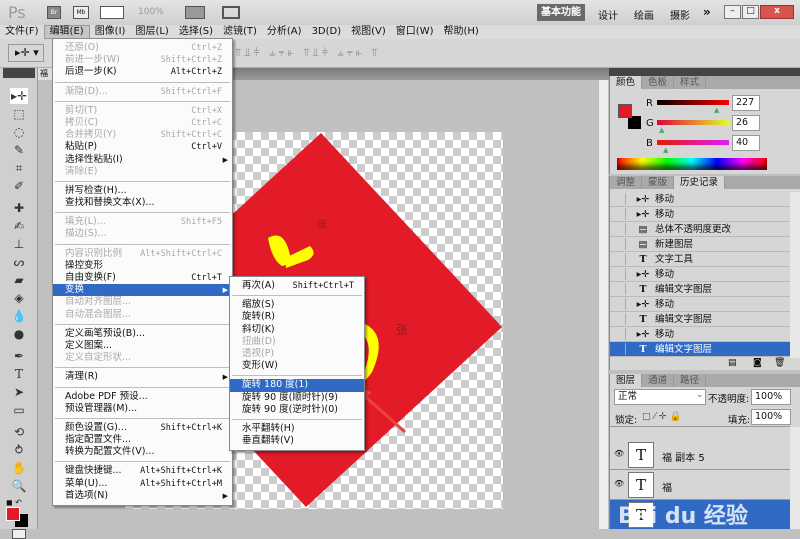 The width and height of the screenshot is (800, 539). Describe the element at coordinates (693, 122) in the screenshot. I see `g-slider` at that location.